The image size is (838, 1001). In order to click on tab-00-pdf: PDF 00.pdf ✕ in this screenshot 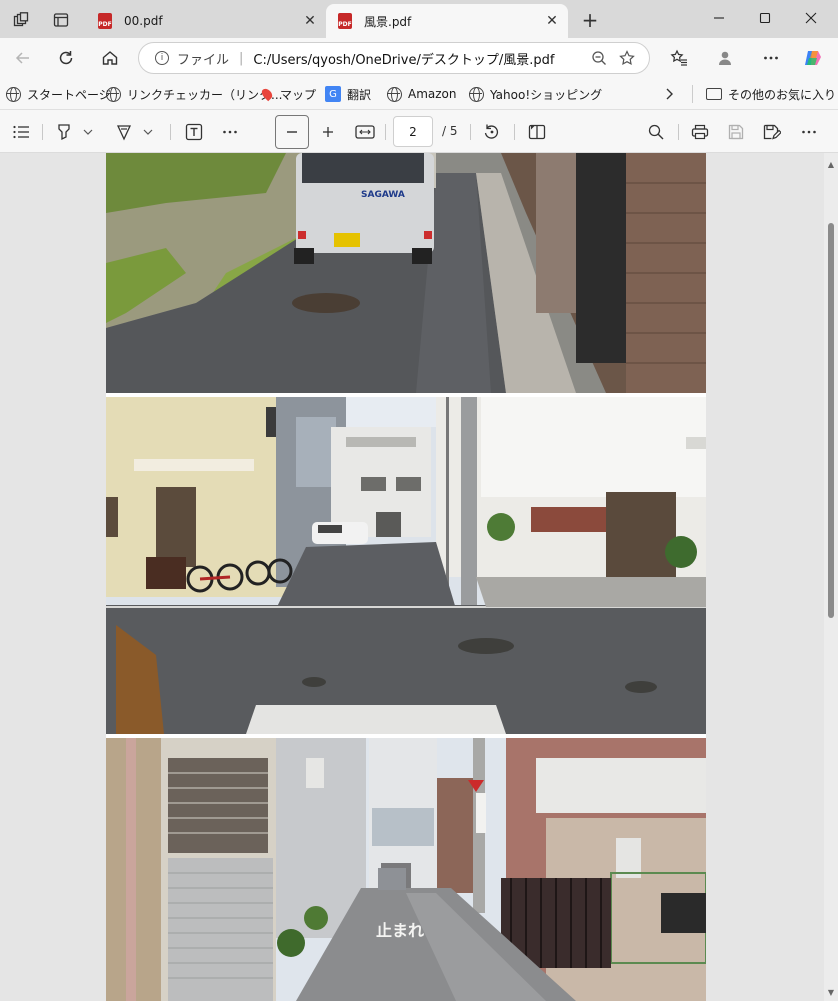, I will do `click(206, 21)`.